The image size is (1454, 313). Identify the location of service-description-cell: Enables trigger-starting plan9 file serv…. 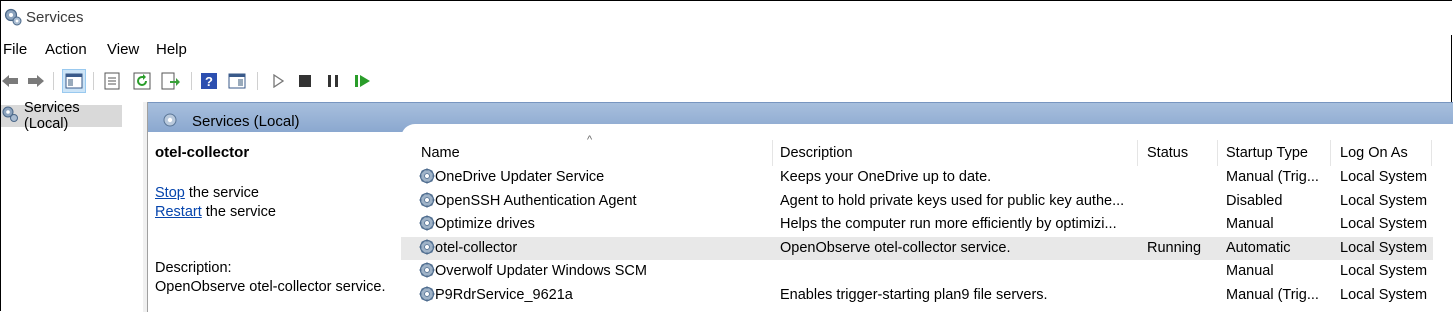
(914, 295).